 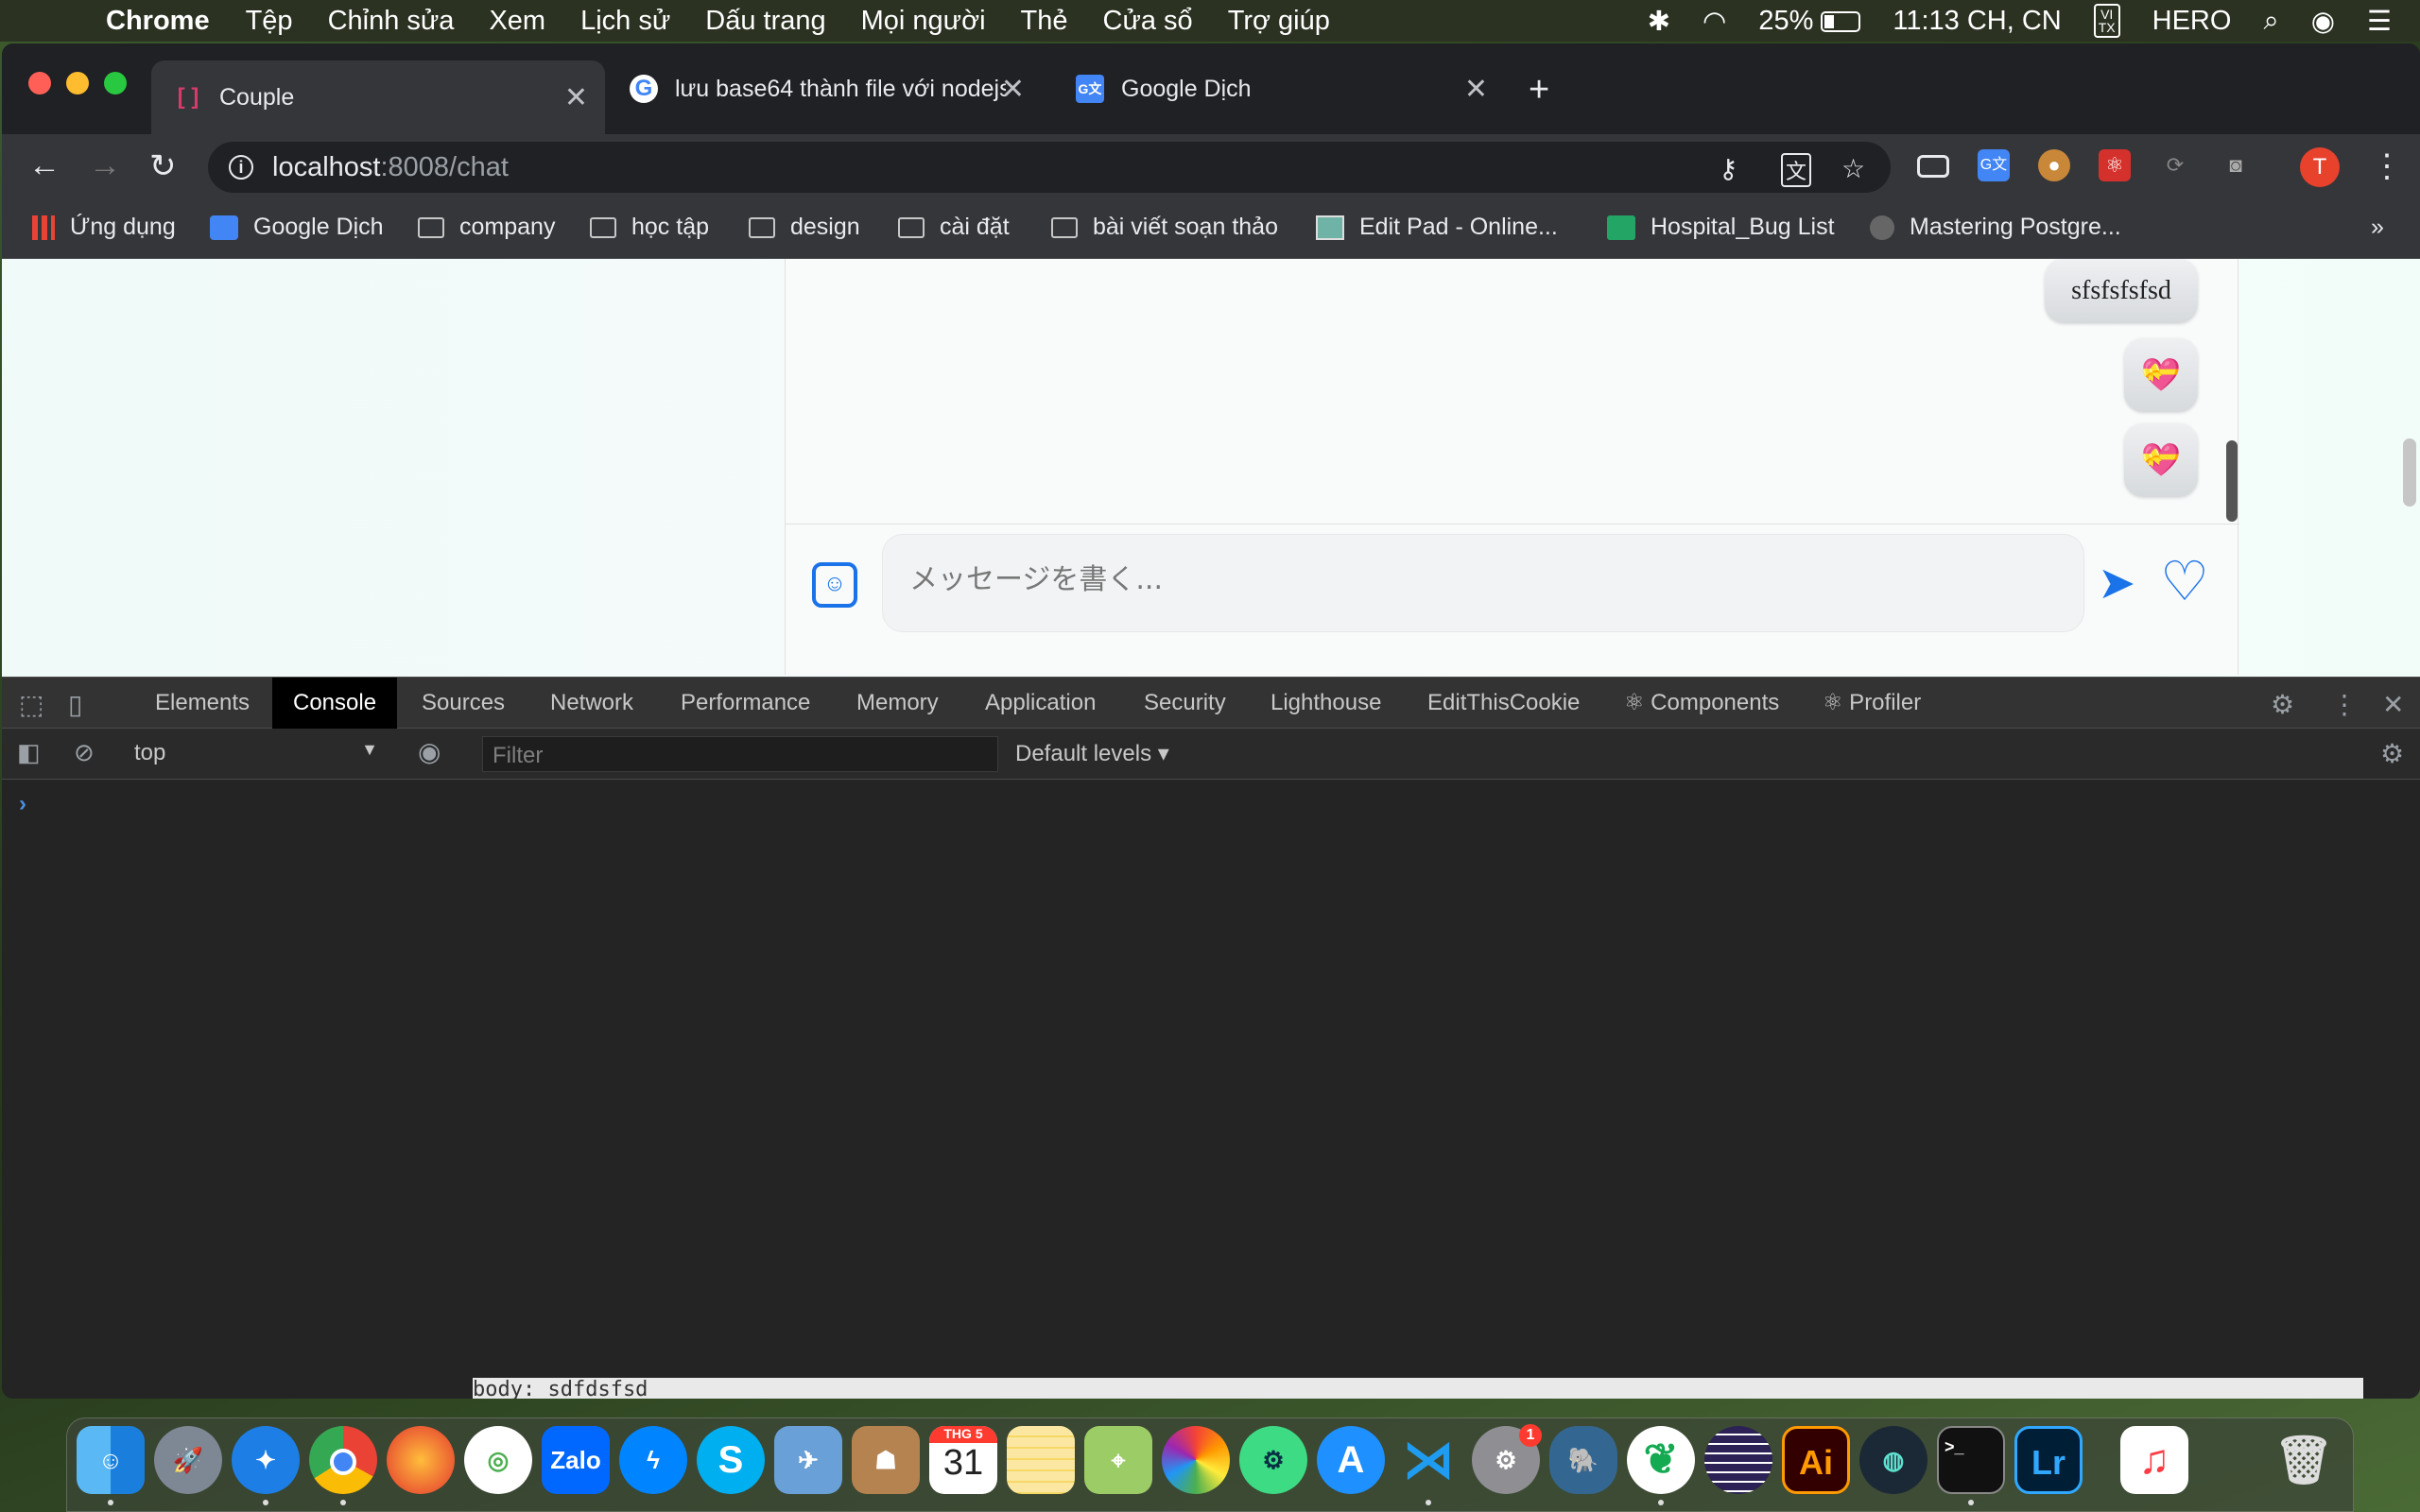 I want to click on back-icon: ←, so click(x=44, y=165).